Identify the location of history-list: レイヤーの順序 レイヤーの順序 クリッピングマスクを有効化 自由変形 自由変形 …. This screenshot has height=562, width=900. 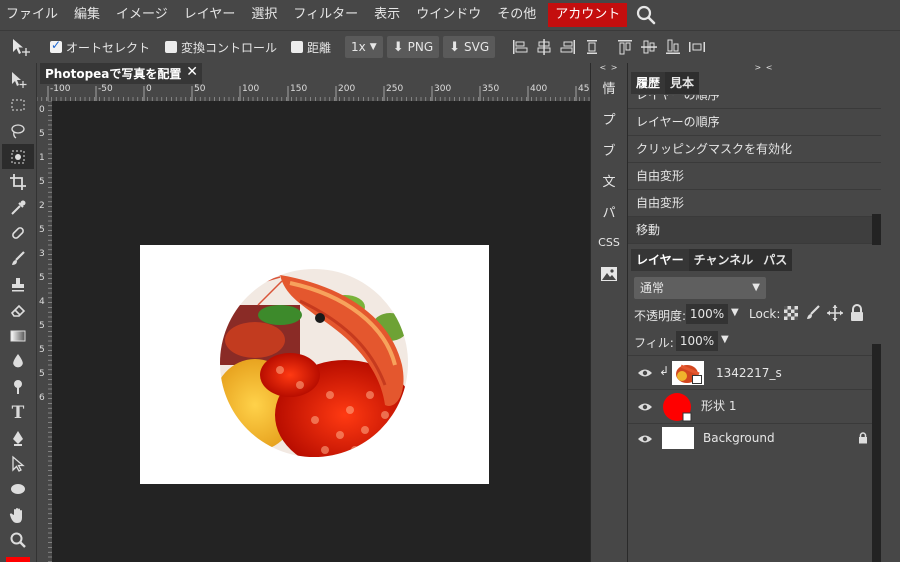
(754, 171).